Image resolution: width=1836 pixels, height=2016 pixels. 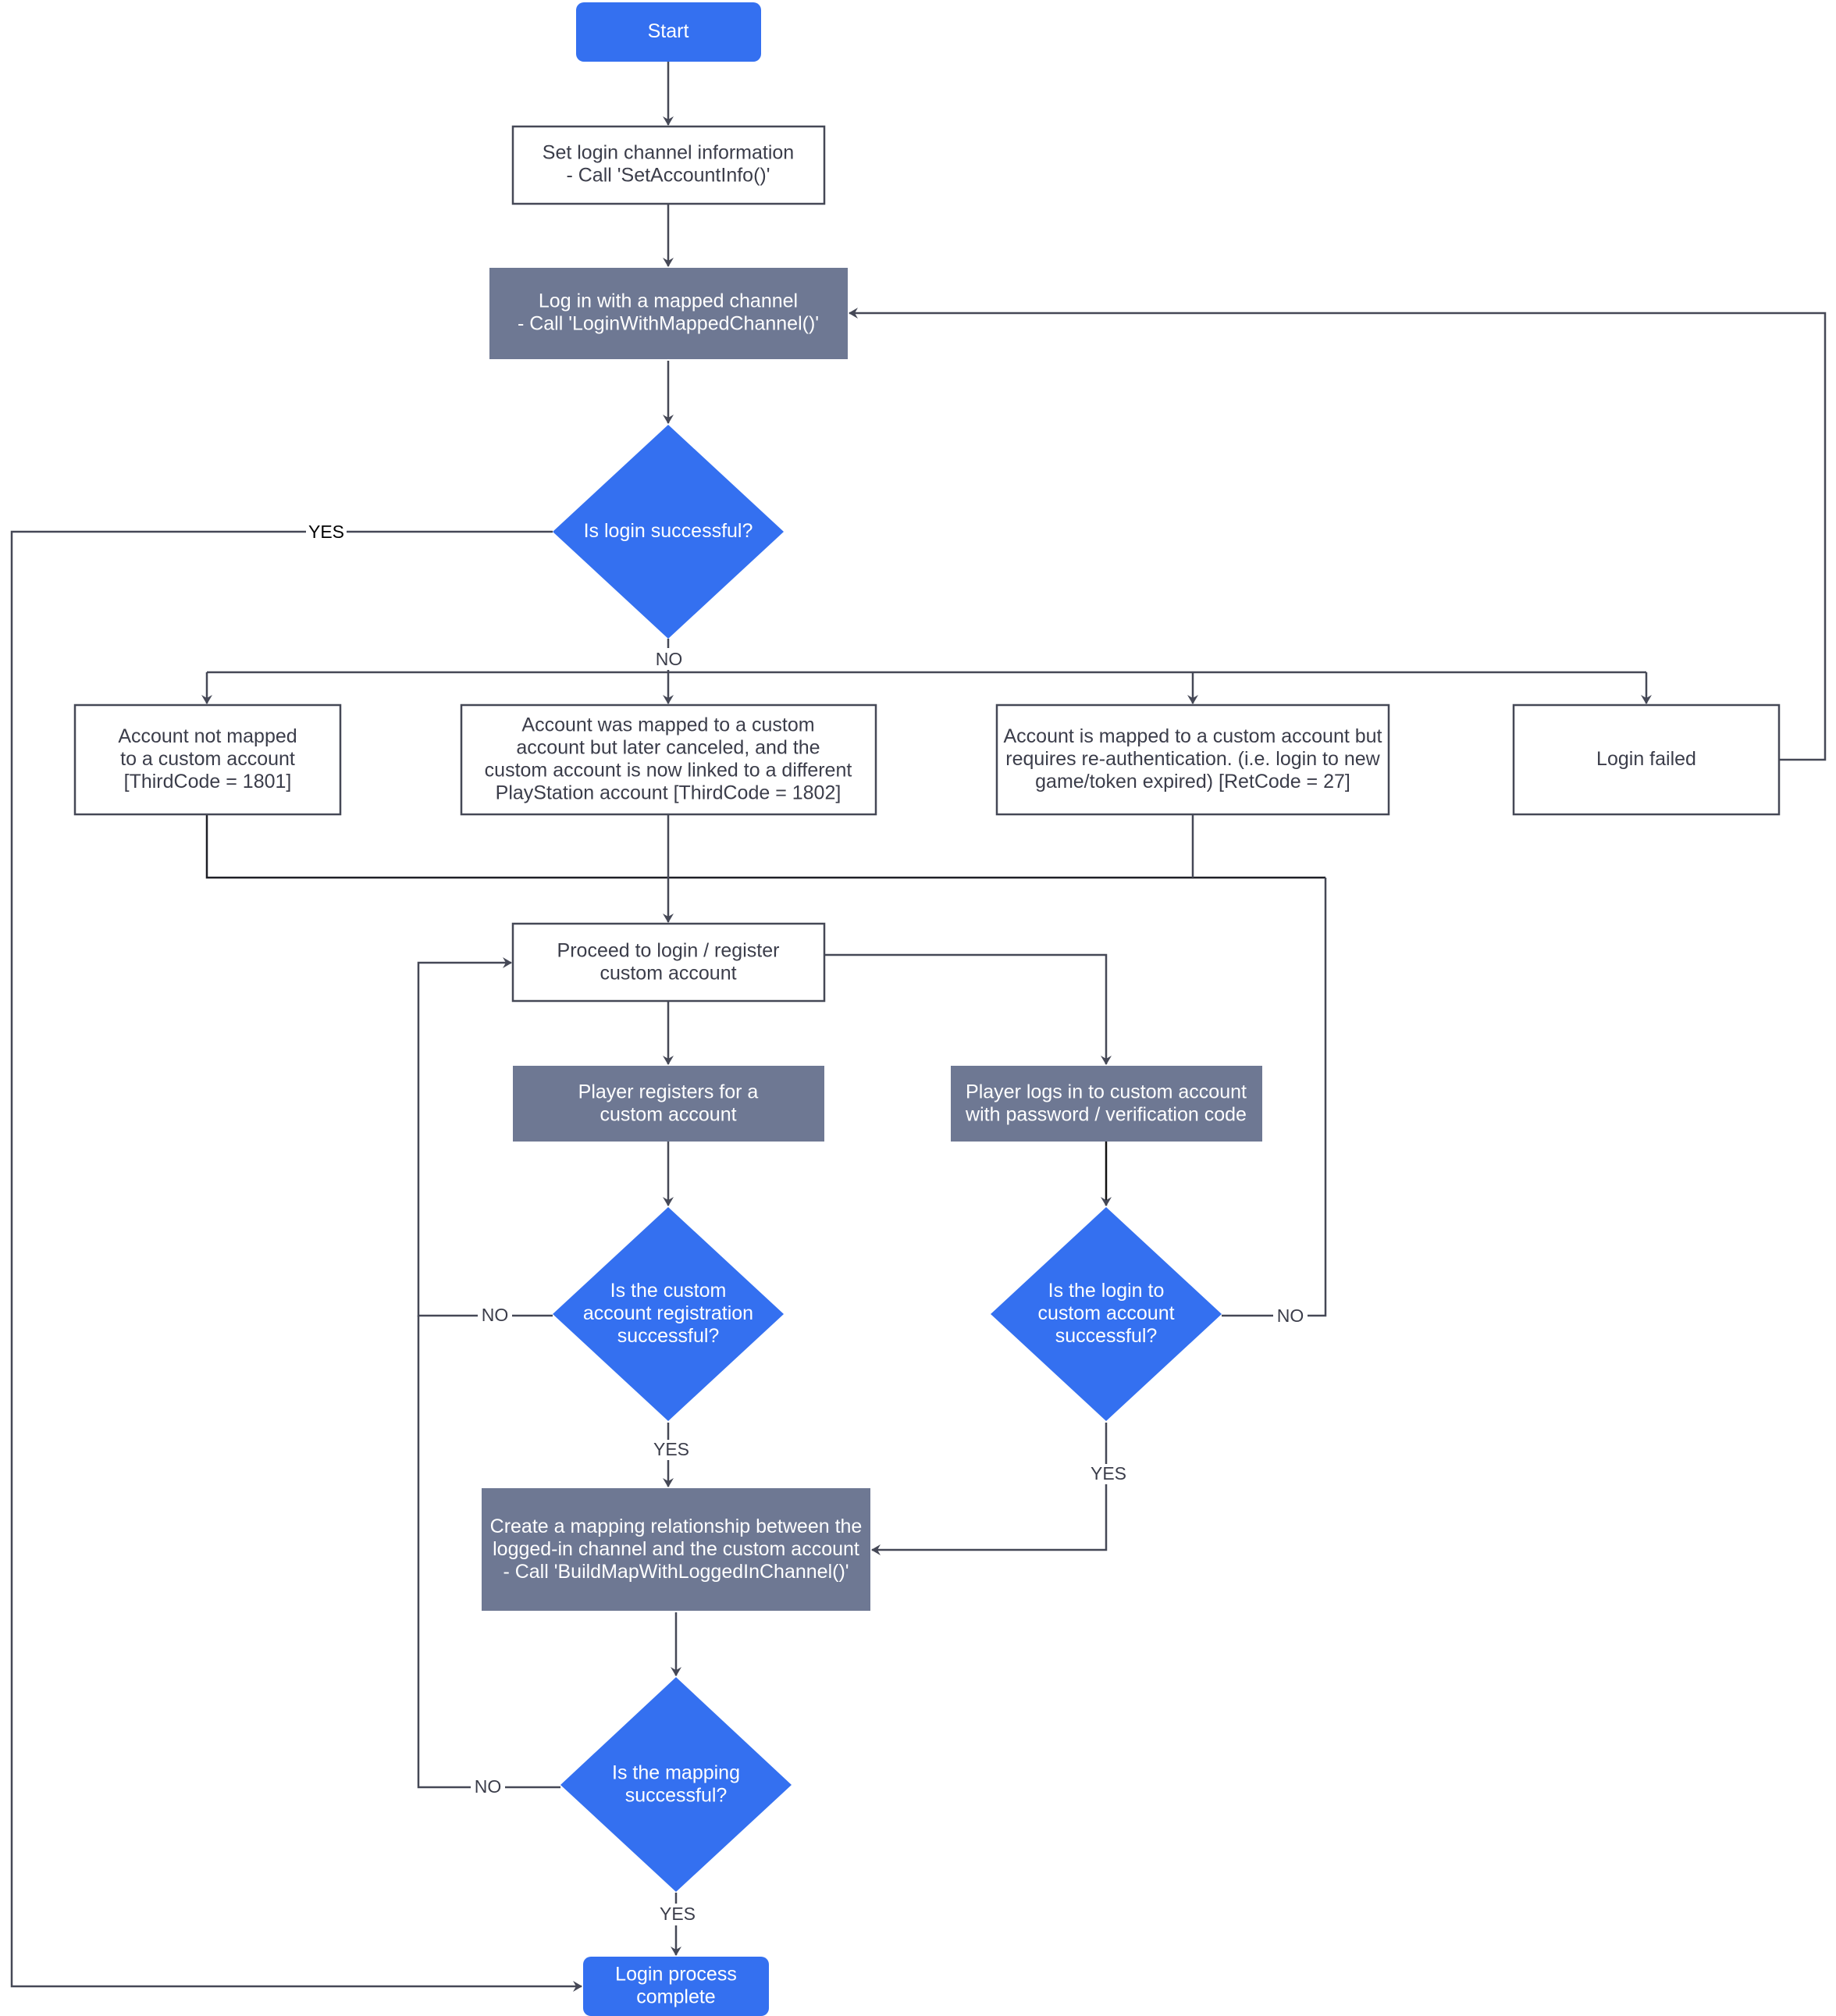 What do you see at coordinates (669, 659) in the screenshot?
I see `label-login-no: NO` at bounding box center [669, 659].